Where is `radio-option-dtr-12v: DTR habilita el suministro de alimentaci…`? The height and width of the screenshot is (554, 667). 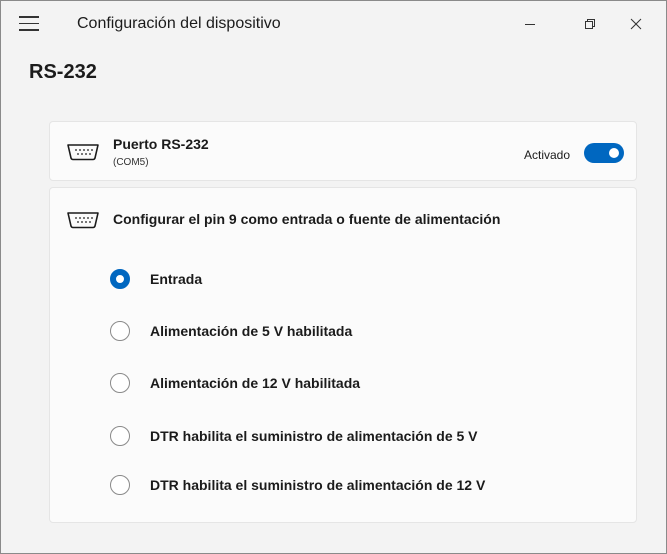
radio-option-dtr-12v: DTR habilita el suministro de alimentaci… is located at coordinates (297, 485).